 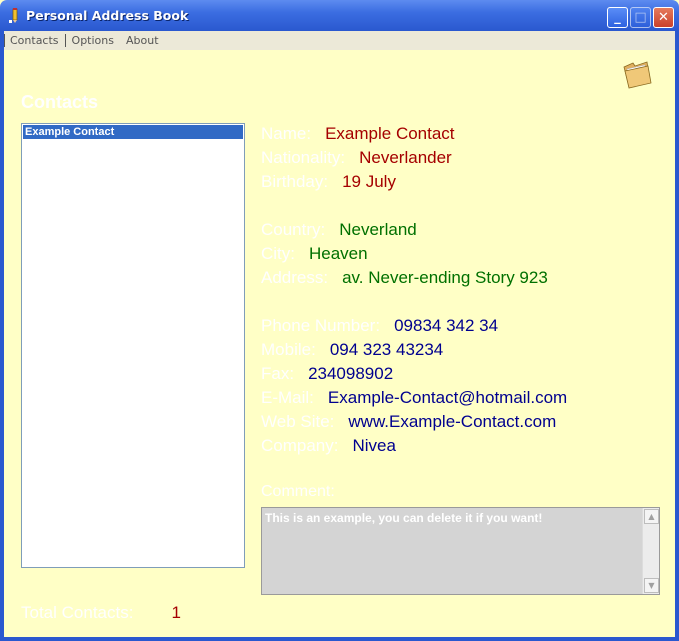 I want to click on phone-label: Phone Number:, so click(x=321, y=325).